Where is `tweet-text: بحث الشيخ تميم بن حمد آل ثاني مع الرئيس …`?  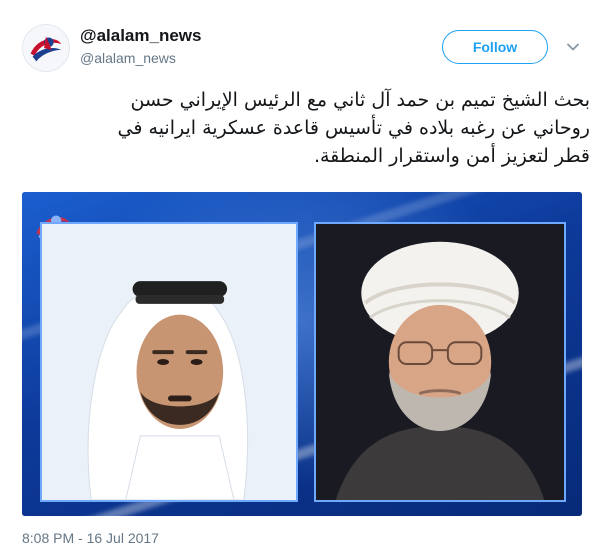
tweet-text: بحث الشيخ تميم بن حمد آل ثاني مع الرئيس … is located at coordinates (306, 128).